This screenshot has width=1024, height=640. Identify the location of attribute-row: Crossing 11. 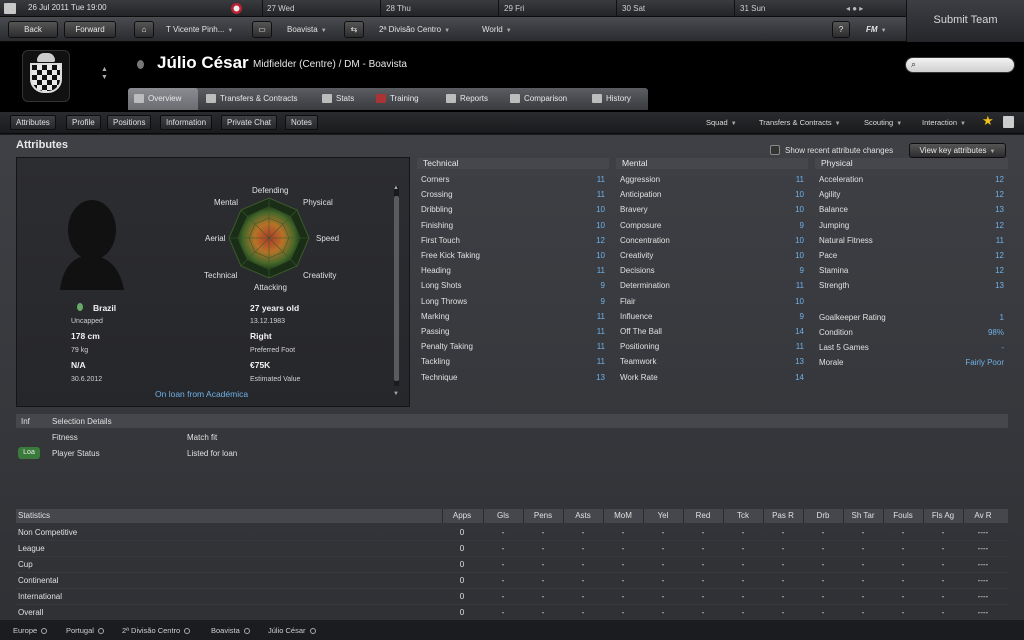
(513, 194).